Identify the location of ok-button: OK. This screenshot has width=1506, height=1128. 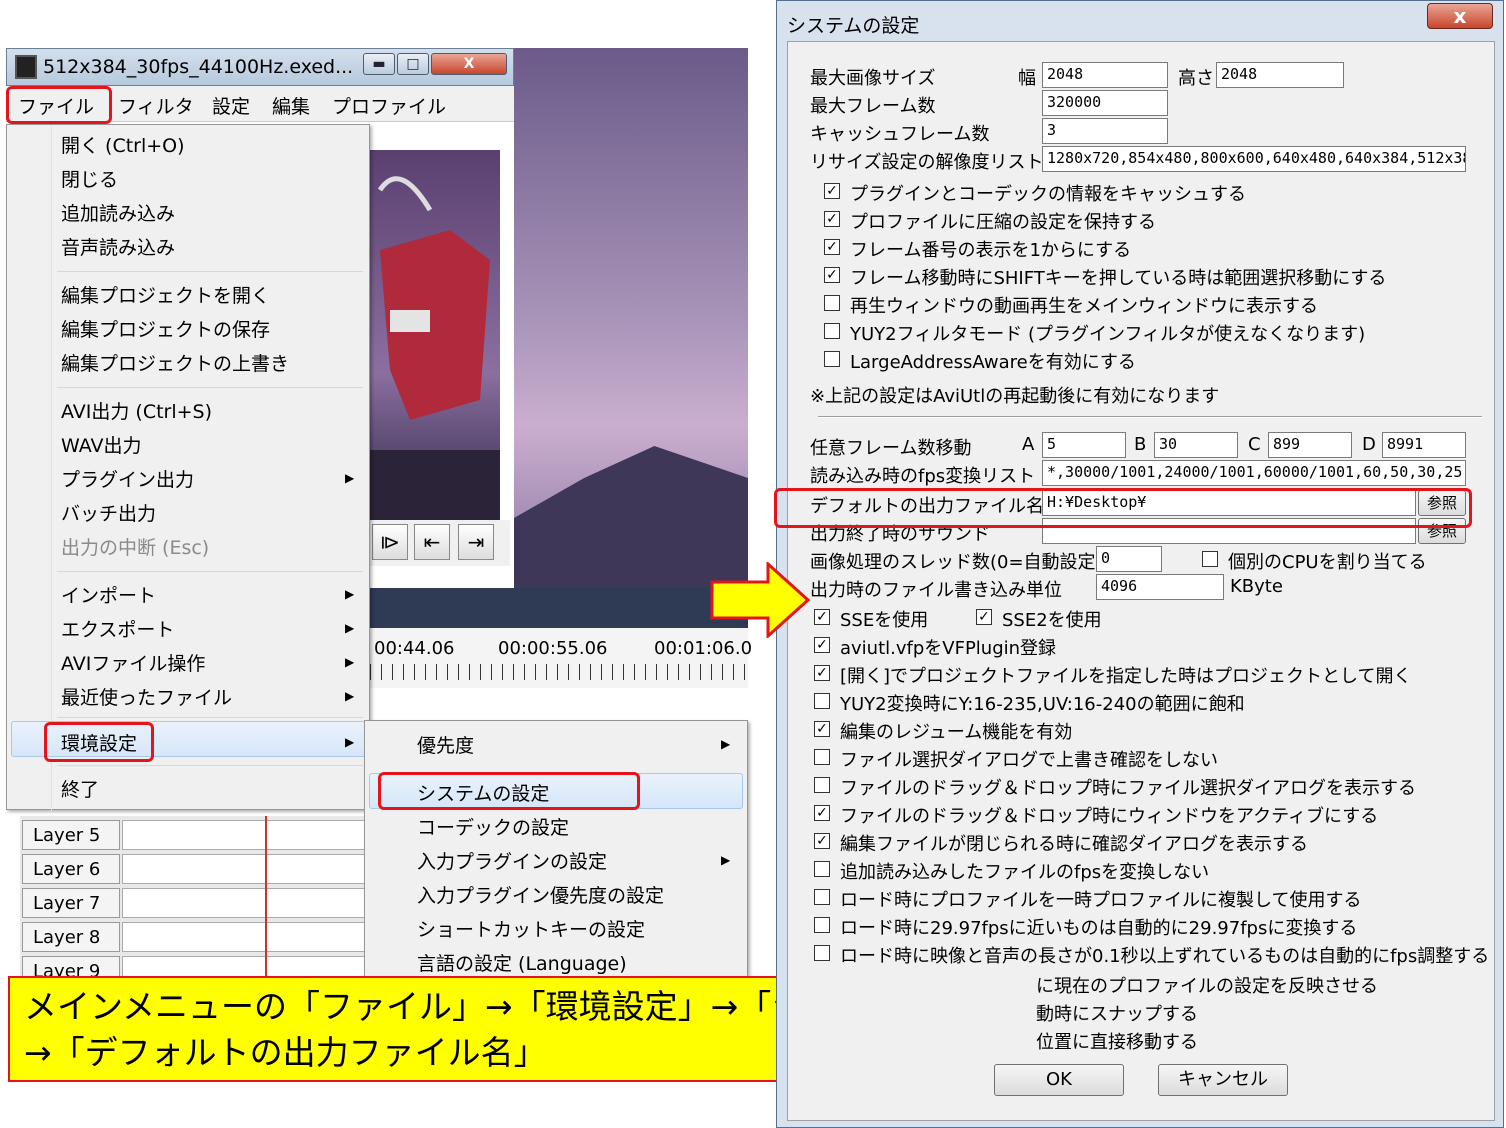
(1059, 1080).